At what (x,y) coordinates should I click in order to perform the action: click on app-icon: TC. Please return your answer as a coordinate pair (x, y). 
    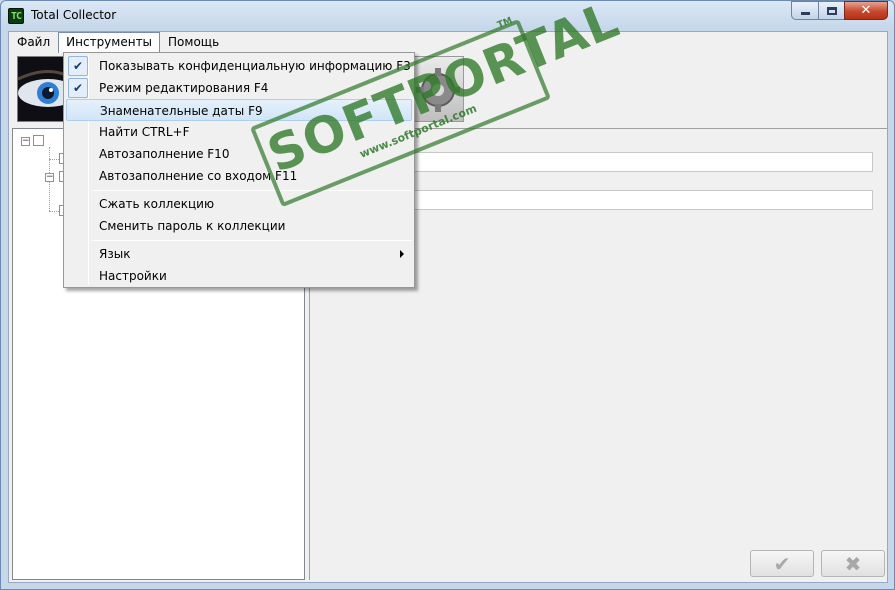
    Looking at the image, I should click on (16, 16).